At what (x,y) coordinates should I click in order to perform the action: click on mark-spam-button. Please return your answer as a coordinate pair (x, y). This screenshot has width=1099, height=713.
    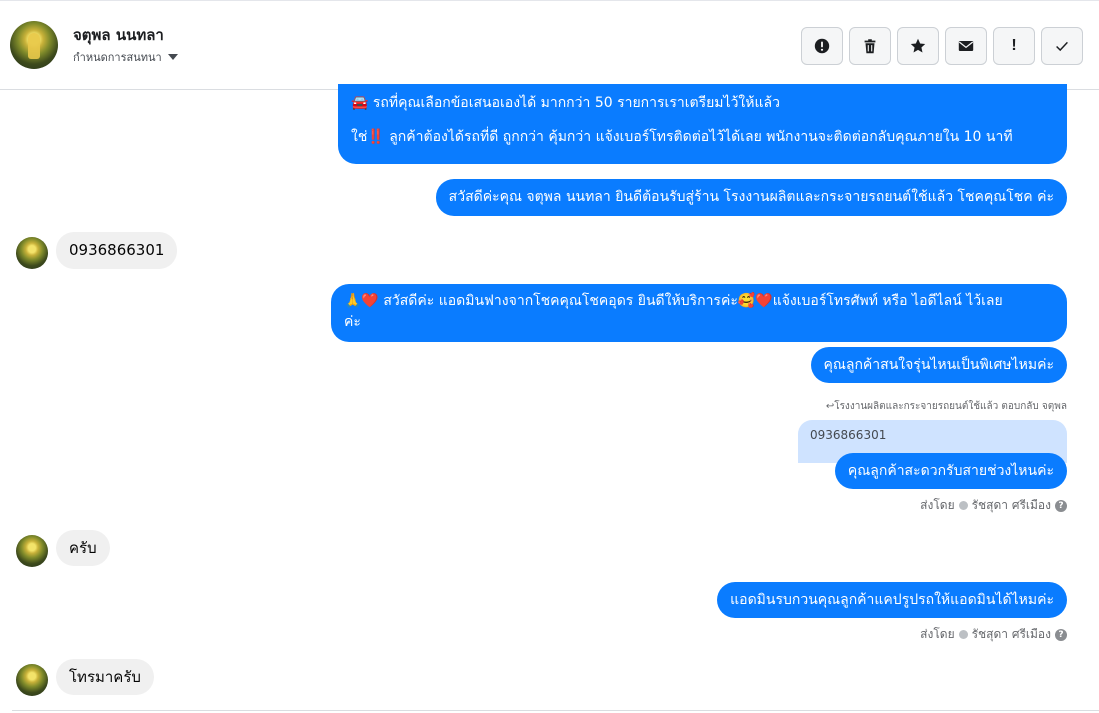
    Looking at the image, I should click on (822, 46).